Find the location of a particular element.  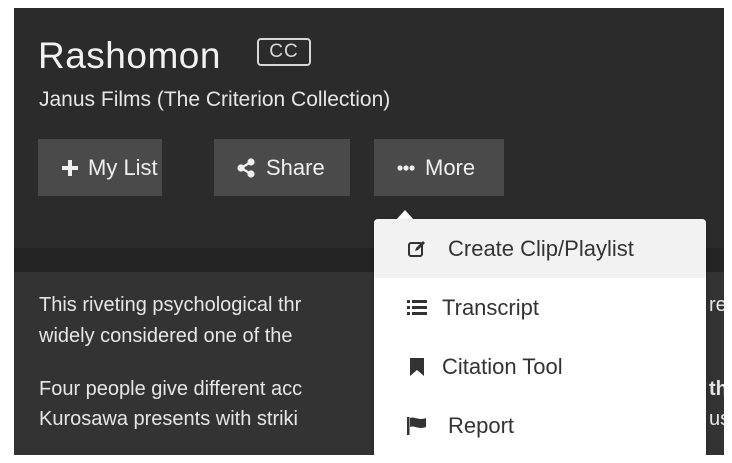

edit-icon is located at coordinates (417, 249).